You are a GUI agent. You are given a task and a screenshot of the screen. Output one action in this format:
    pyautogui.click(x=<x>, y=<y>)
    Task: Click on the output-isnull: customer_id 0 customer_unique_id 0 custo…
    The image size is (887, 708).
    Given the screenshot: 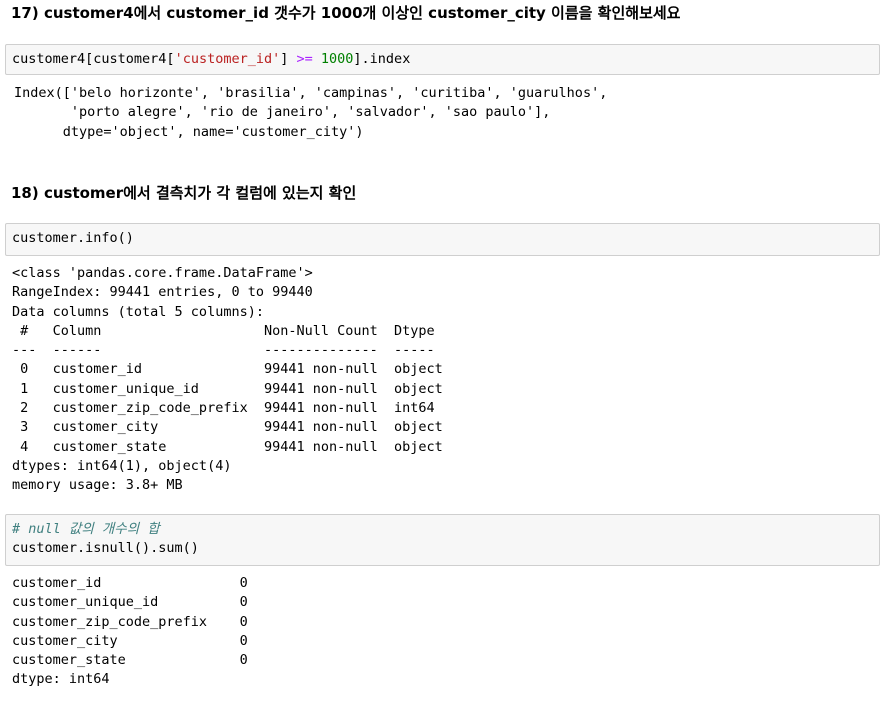 What is the action you would take?
    pyautogui.click(x=130, y=631)
    